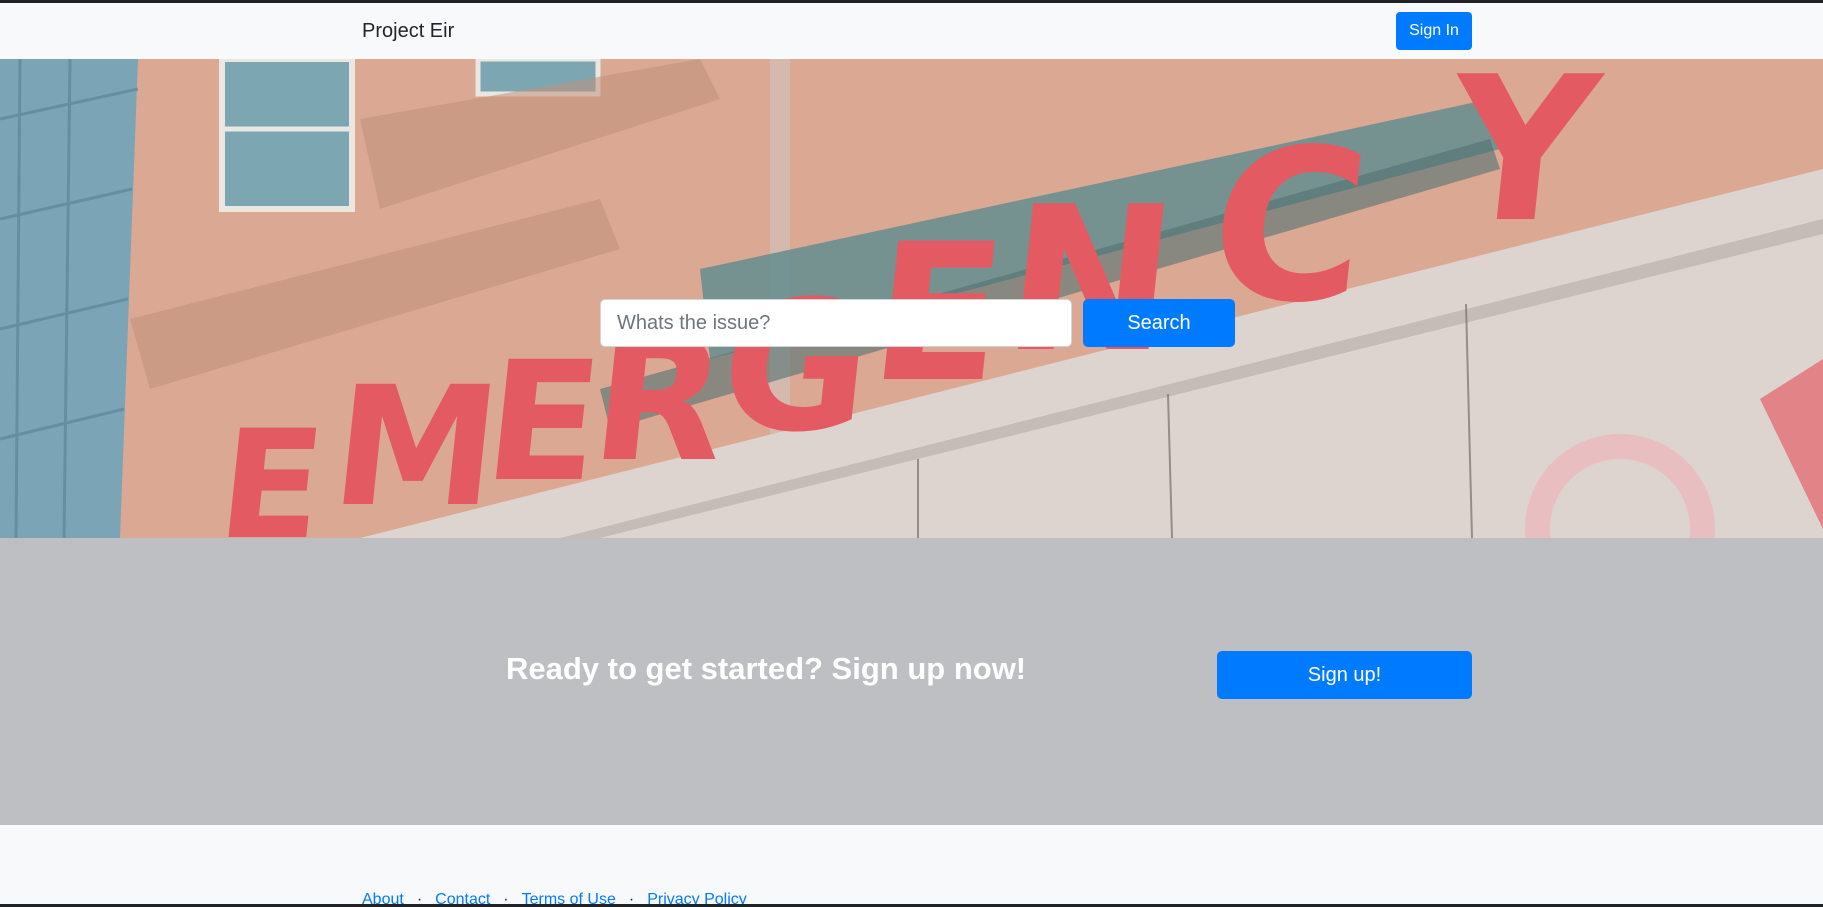 Image resolution: width=1823 pixels, height=907 pixels. What do you see at coordinates (1434, 31) in the screenshot?
I see `sign-in-button: Sign In` at bounding box center [1434, 31].